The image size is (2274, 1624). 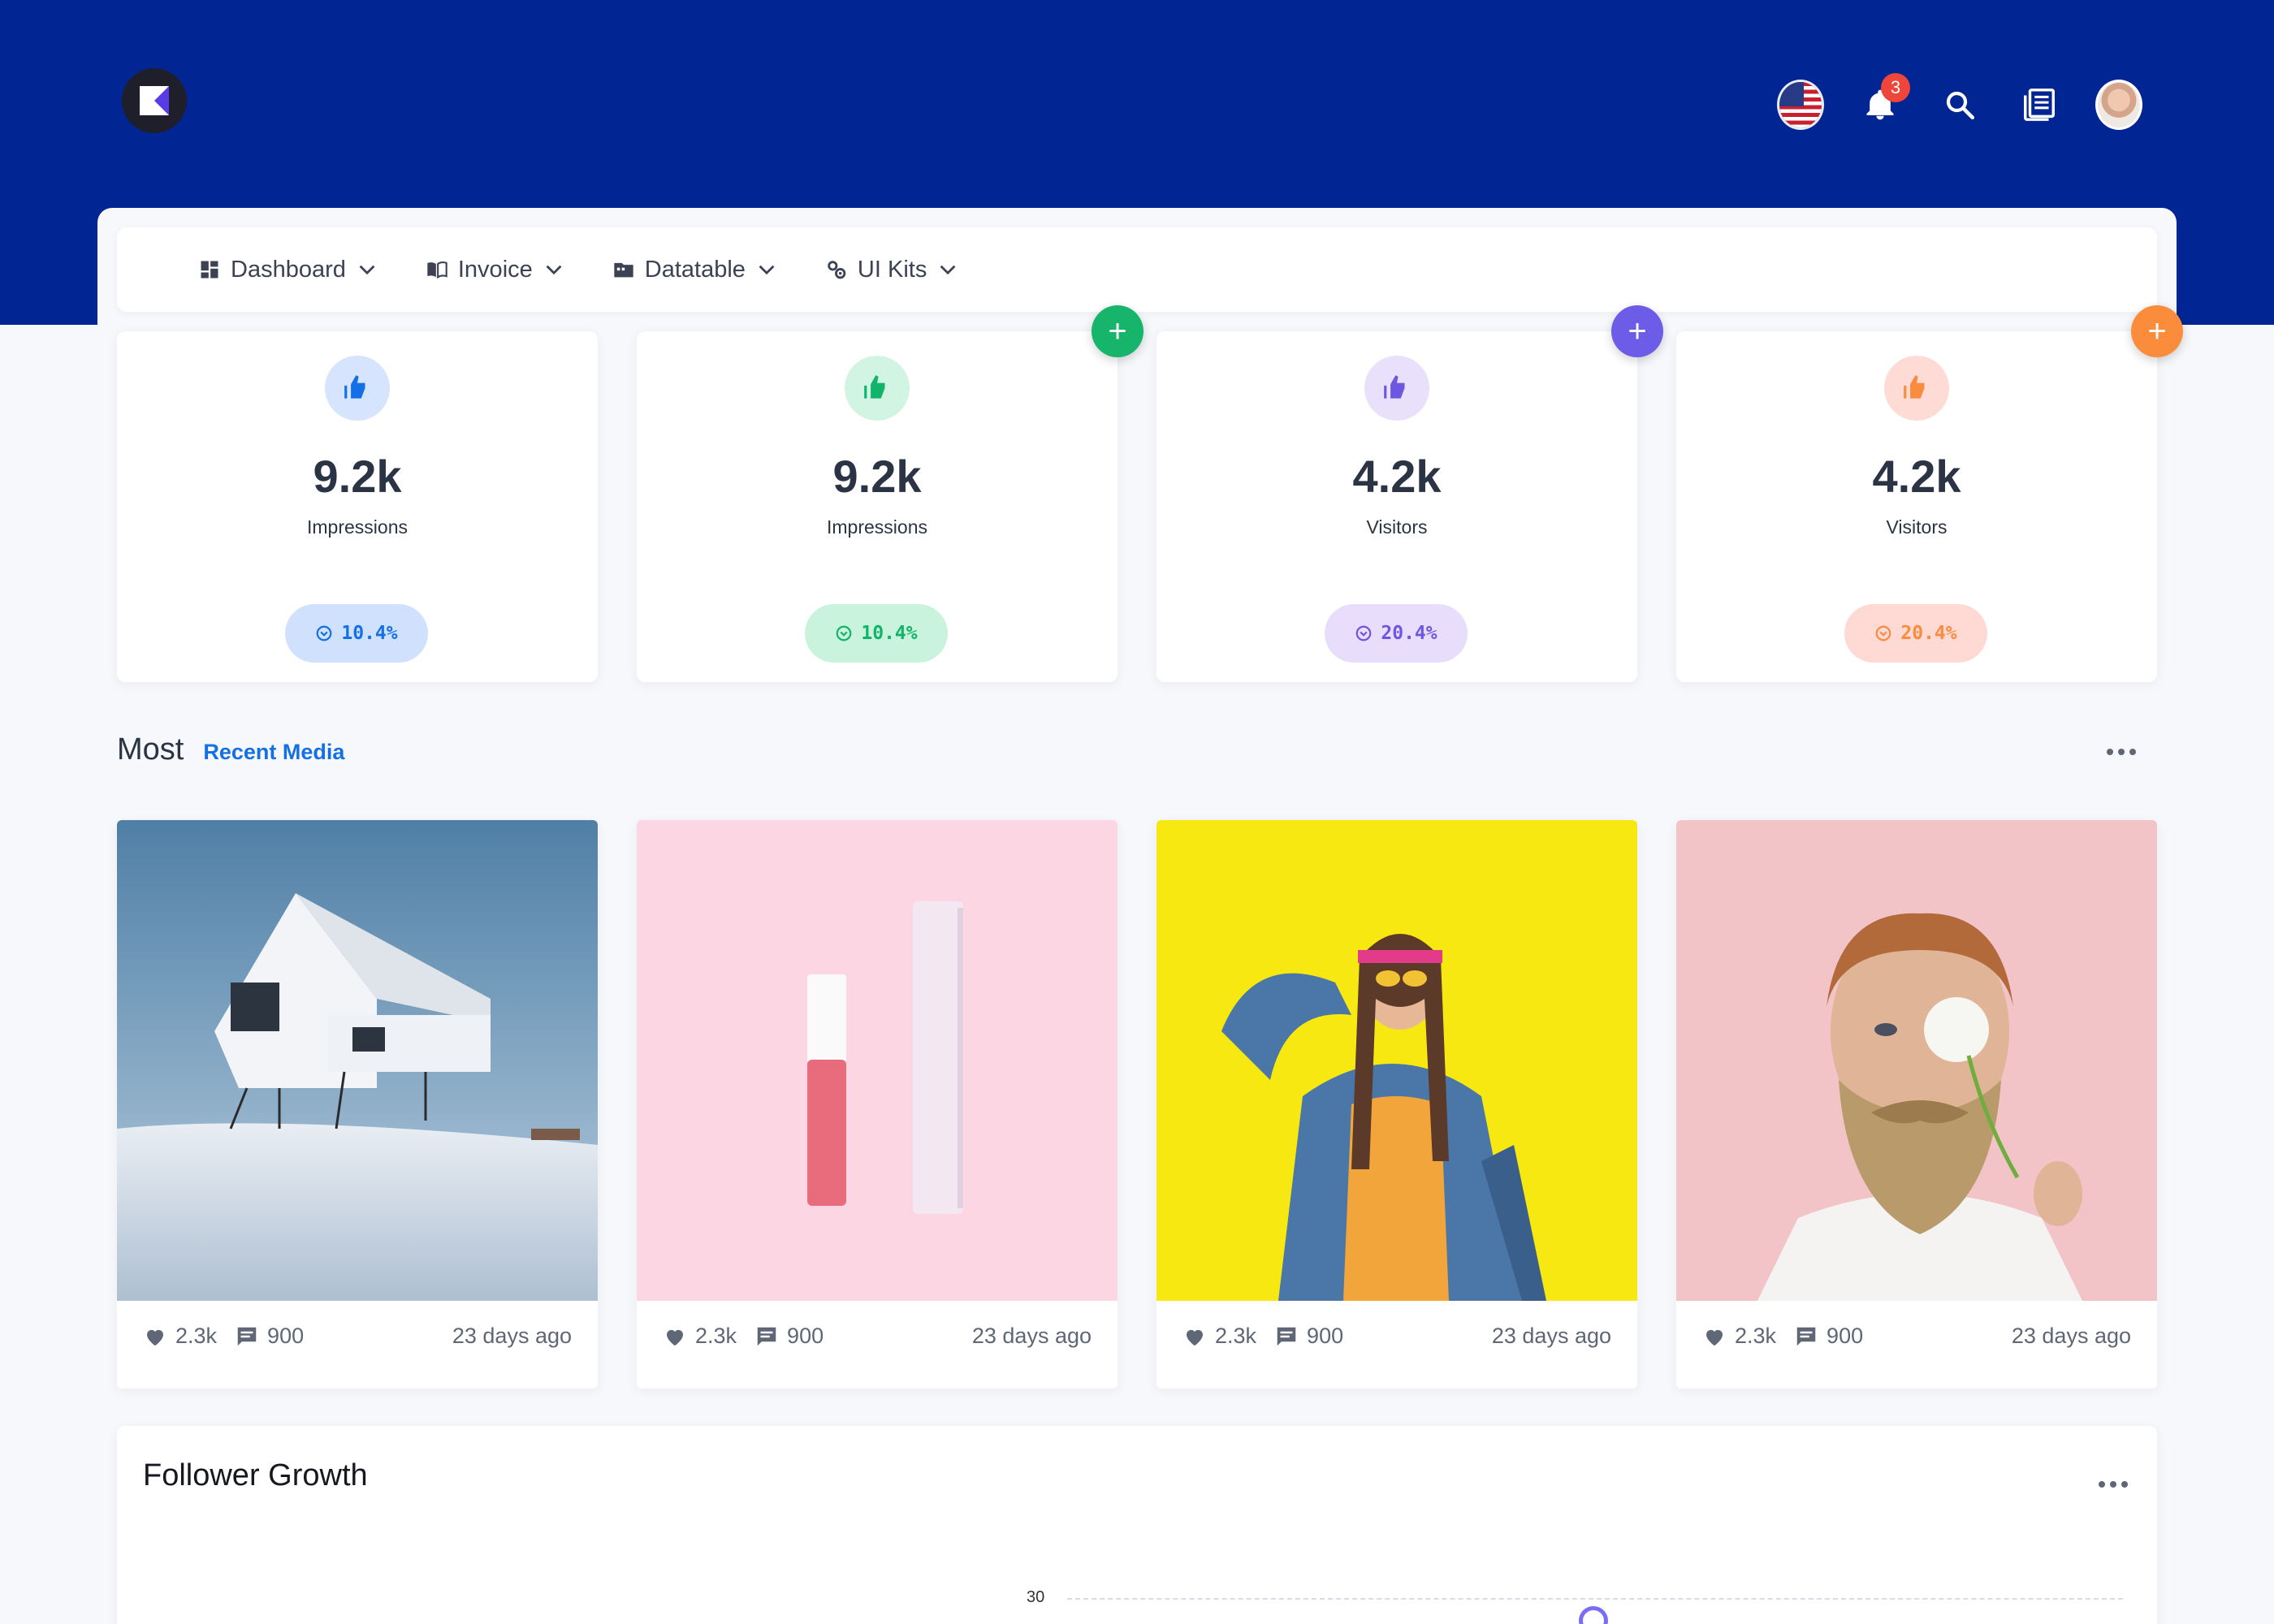 What do you see at coordinates (369, 634) in the screenshot?
I see `stat-change-value: 10.4%` at bounding box center [369, 634].